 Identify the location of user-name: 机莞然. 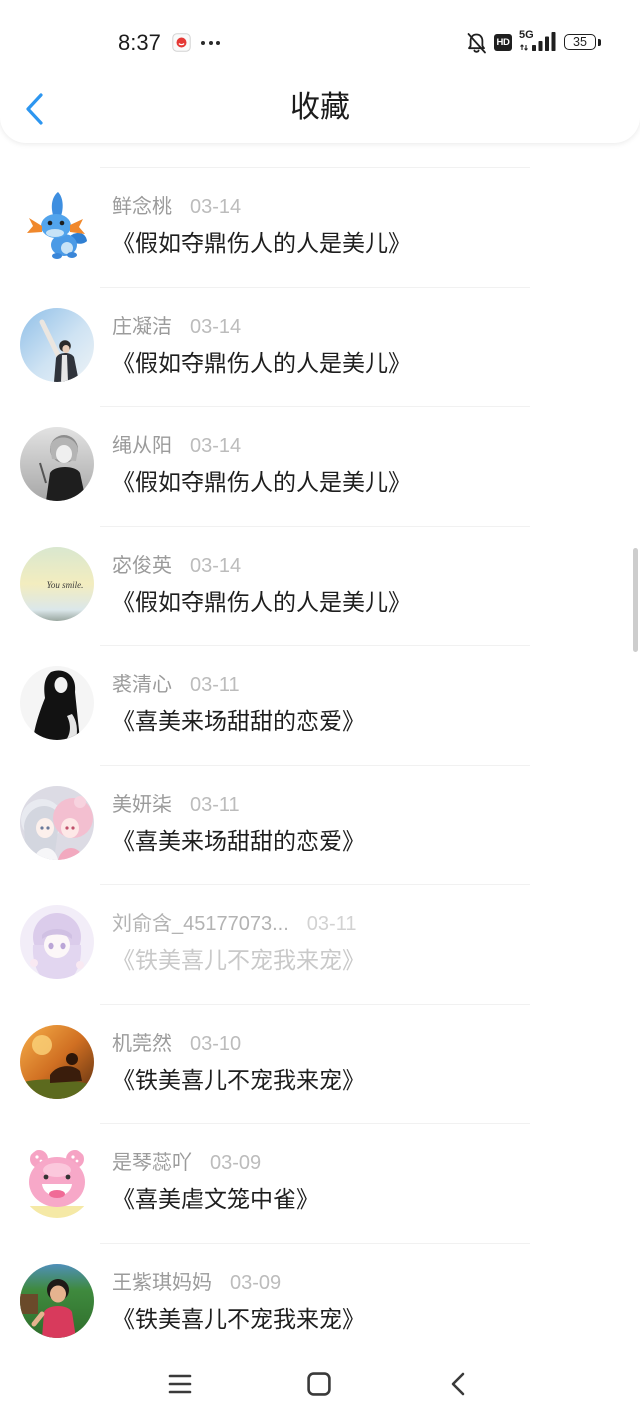
(142, 1043).